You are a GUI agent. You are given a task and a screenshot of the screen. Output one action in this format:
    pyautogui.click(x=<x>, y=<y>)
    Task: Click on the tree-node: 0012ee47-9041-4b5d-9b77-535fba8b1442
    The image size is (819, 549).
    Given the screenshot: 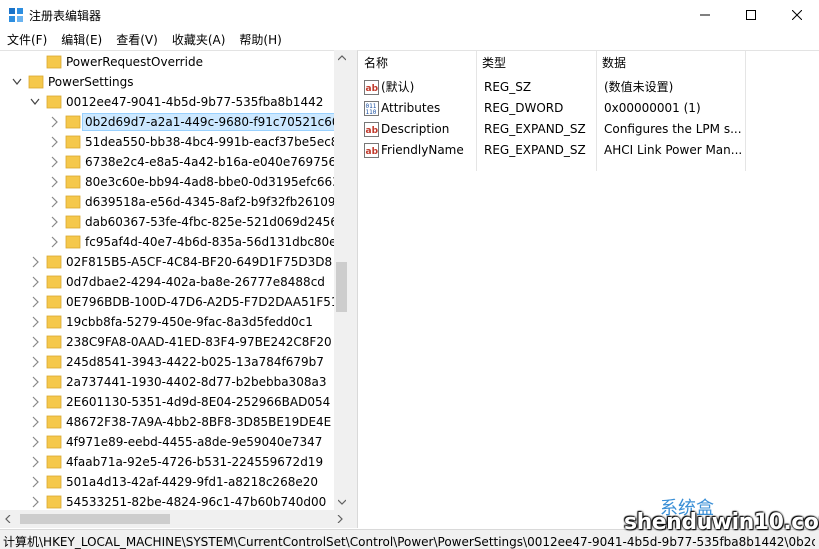 What is the action you would take?
    pyautogui.click(x=167, y=102)
    